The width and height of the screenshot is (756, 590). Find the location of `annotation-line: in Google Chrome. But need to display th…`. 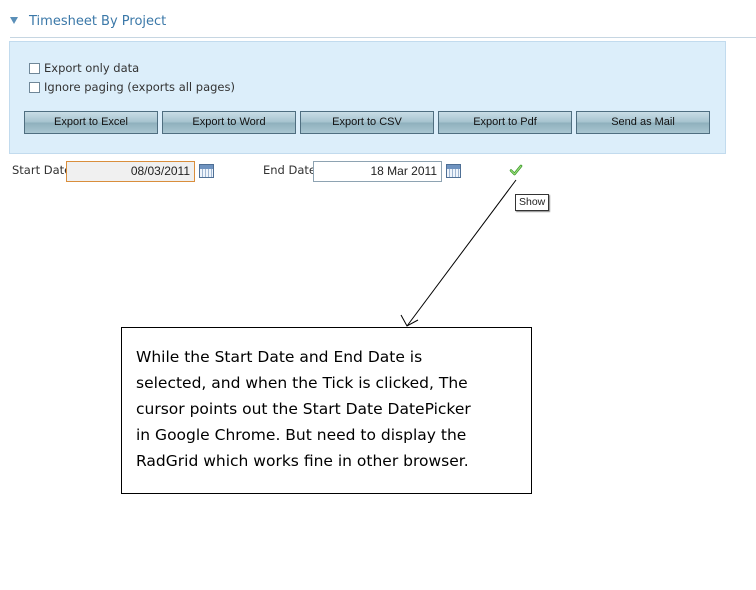

annotation-line: in Google Chrome. But need to display th… is located at coordinates (301, 435).